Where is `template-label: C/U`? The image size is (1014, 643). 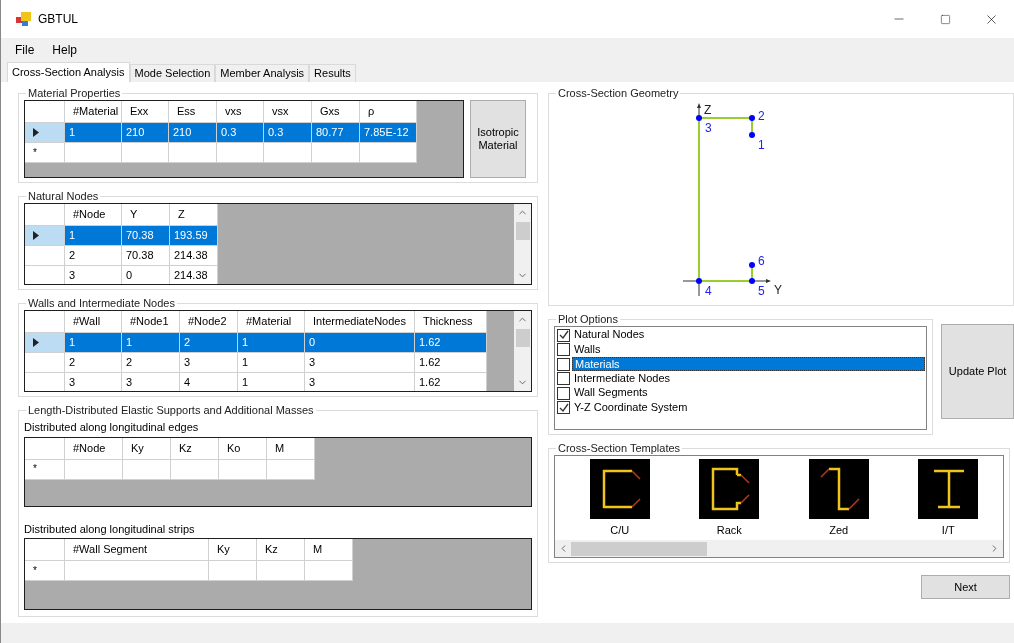
template-label: C/U is located at coordinates (620, 530).